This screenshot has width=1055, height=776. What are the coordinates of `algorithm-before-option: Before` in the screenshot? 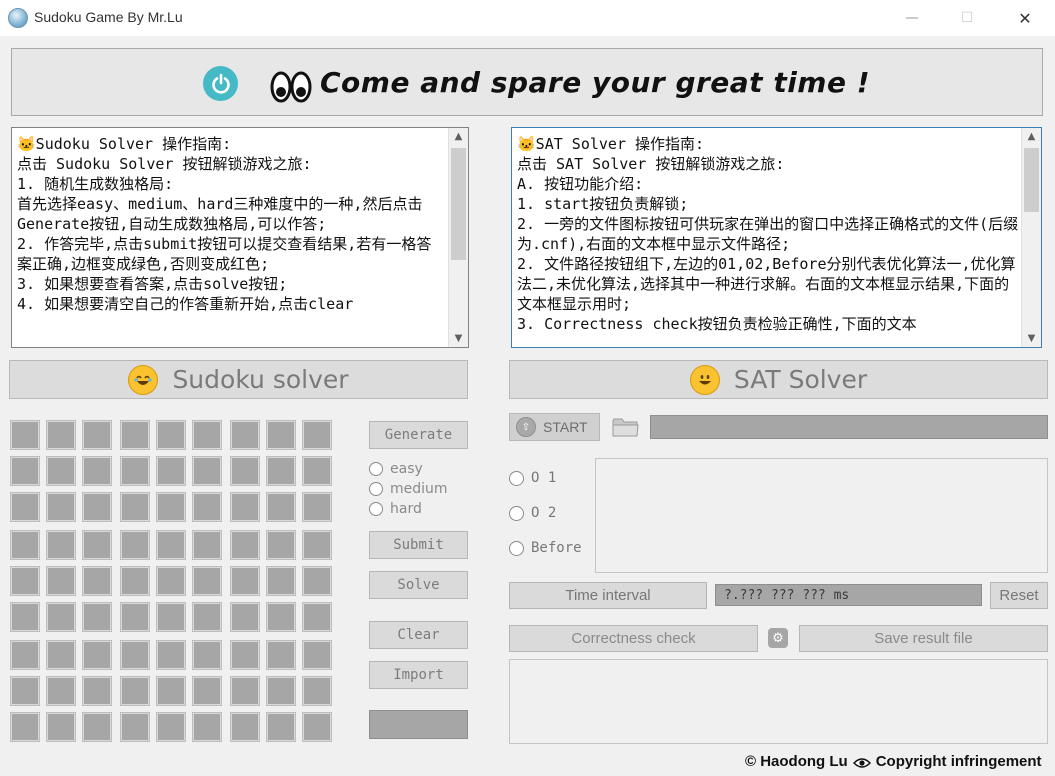 It's located at (545, 548).